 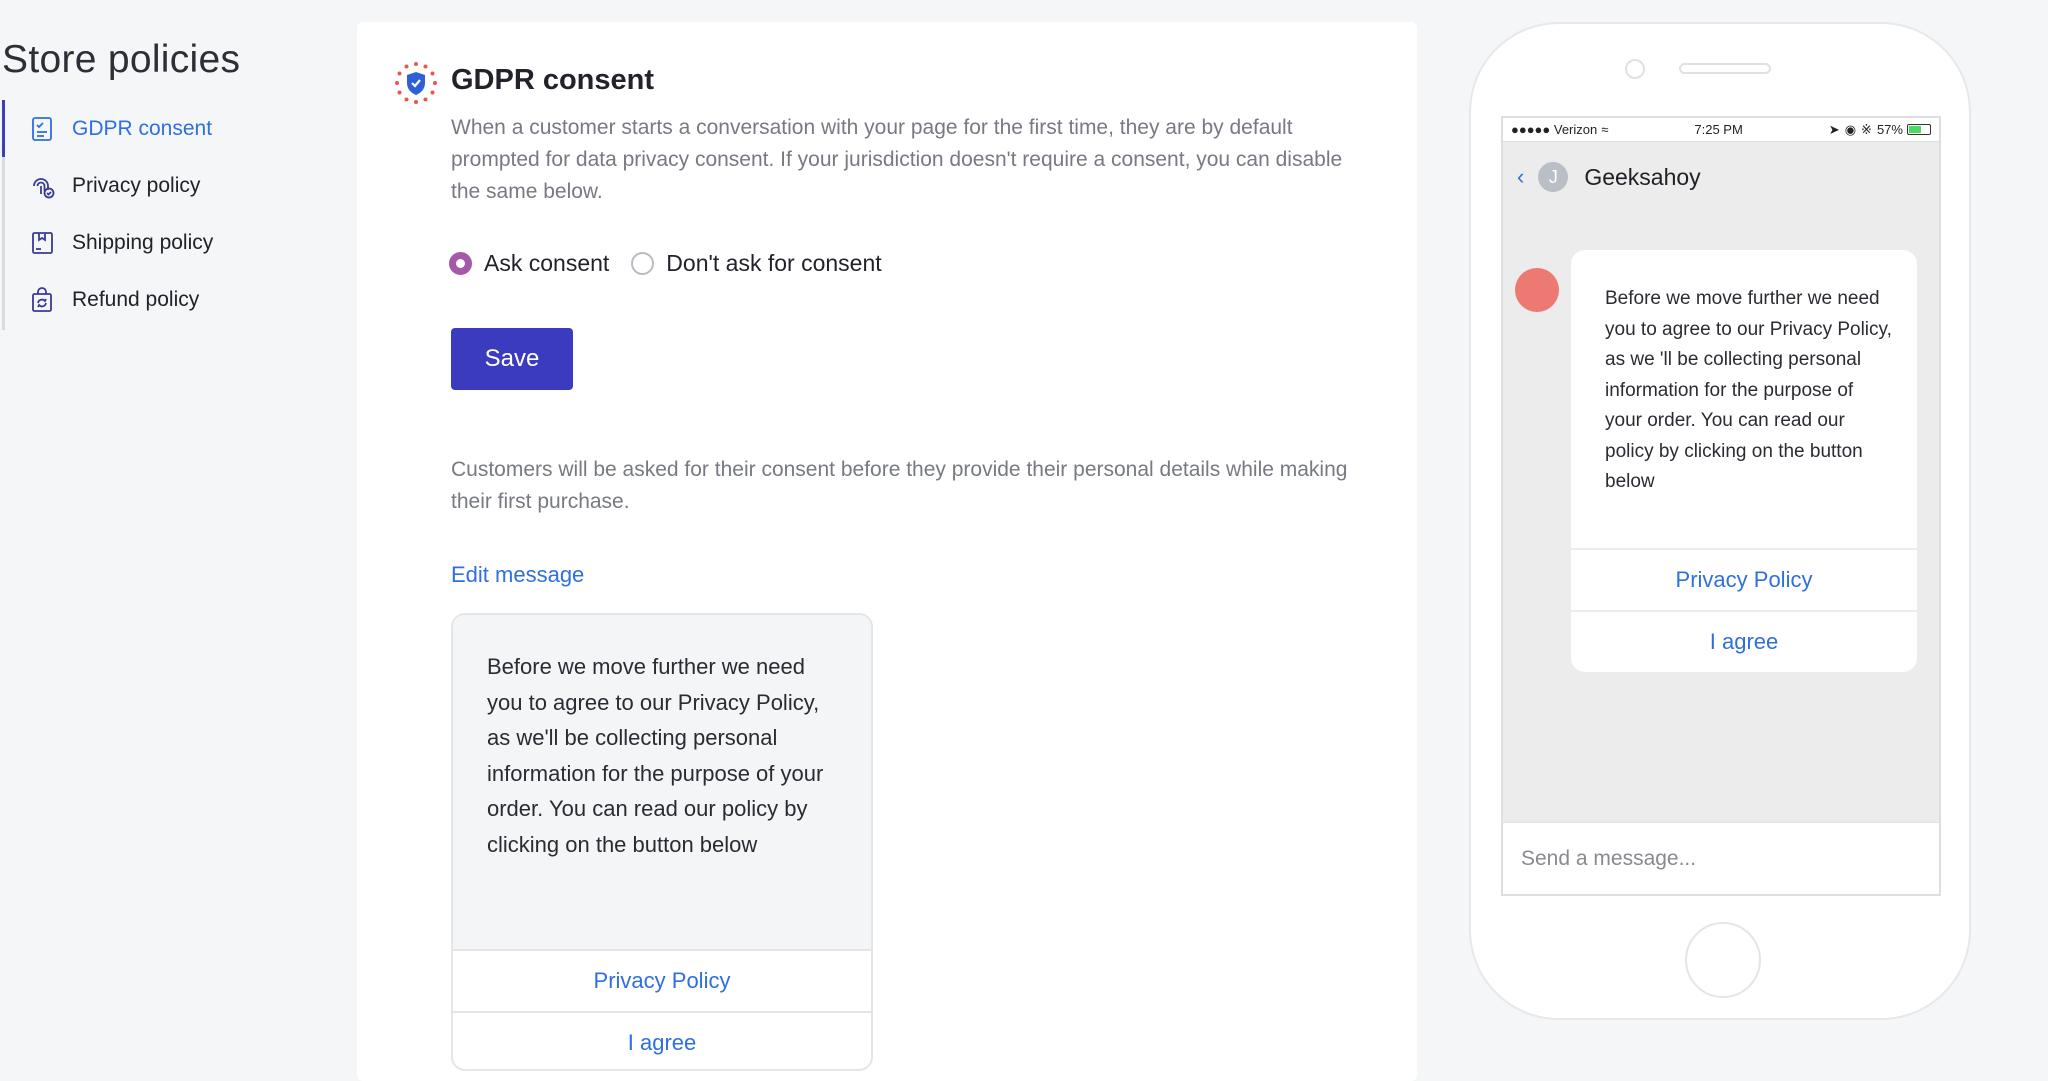 I want to click on page-title: Store policies, so click(x=121, y=59).